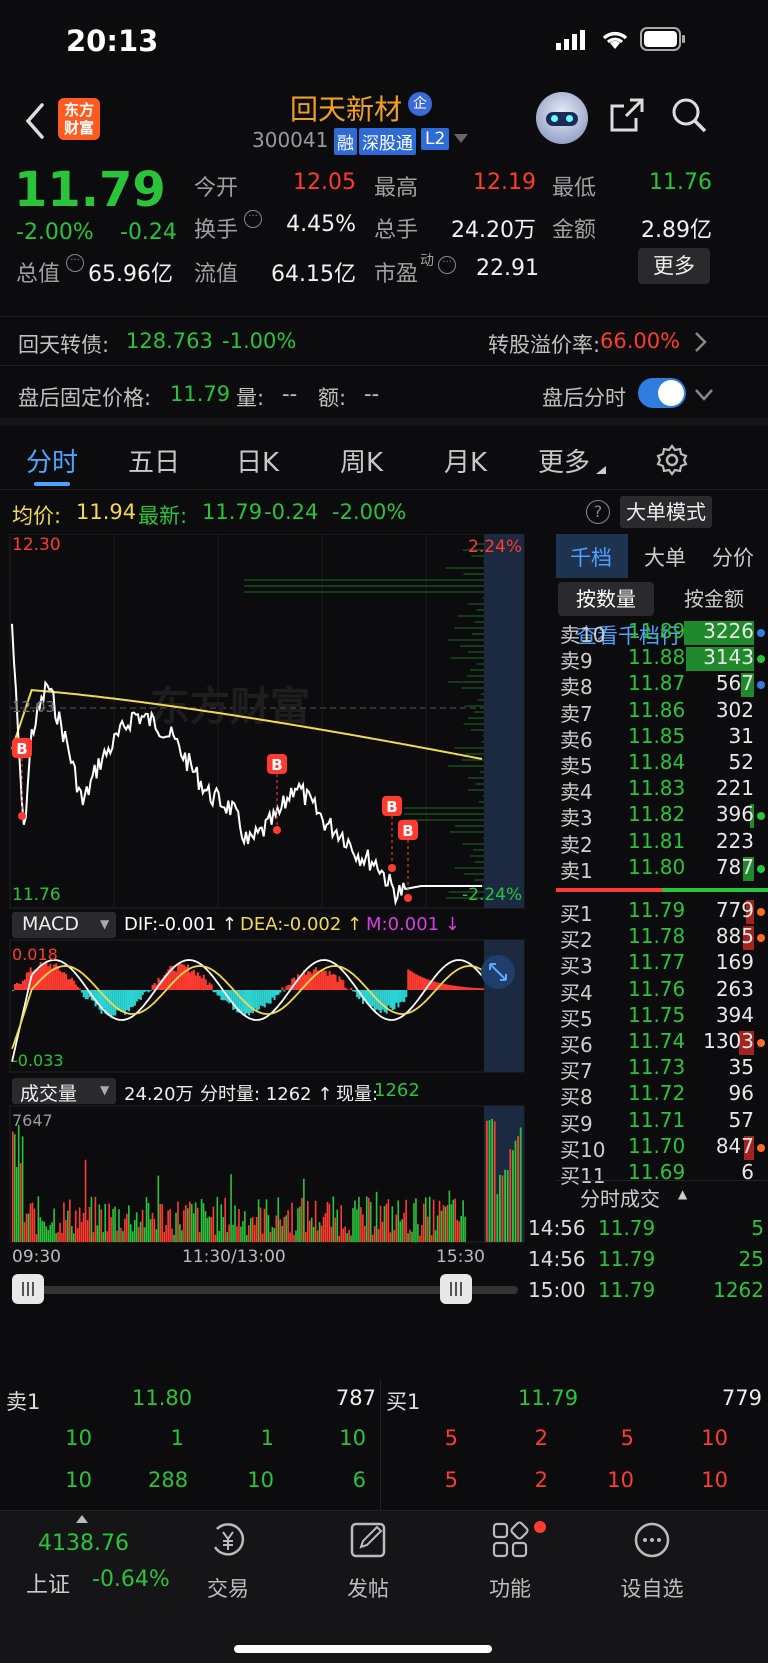 The width and height of the screenshot is (768, 1663). I want to click on marker-point, so click(22, 816).